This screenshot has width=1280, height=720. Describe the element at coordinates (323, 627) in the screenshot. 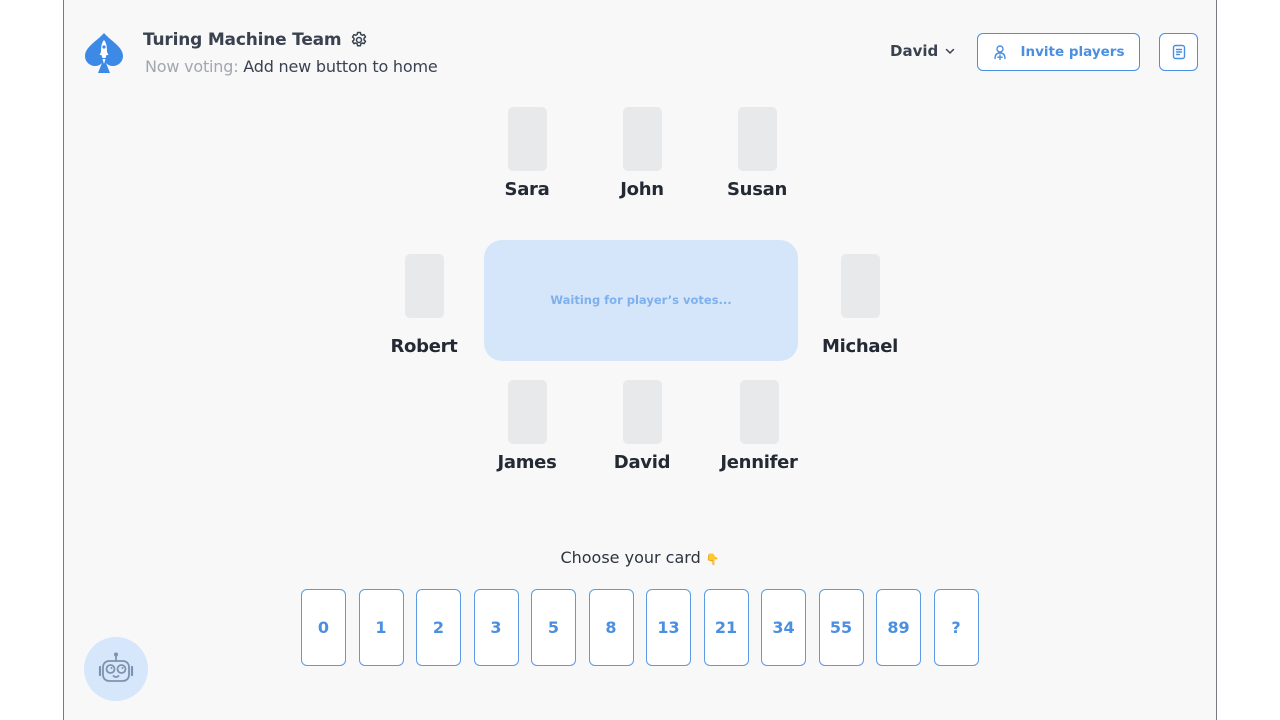

I see `vote-card: 0` at that location.